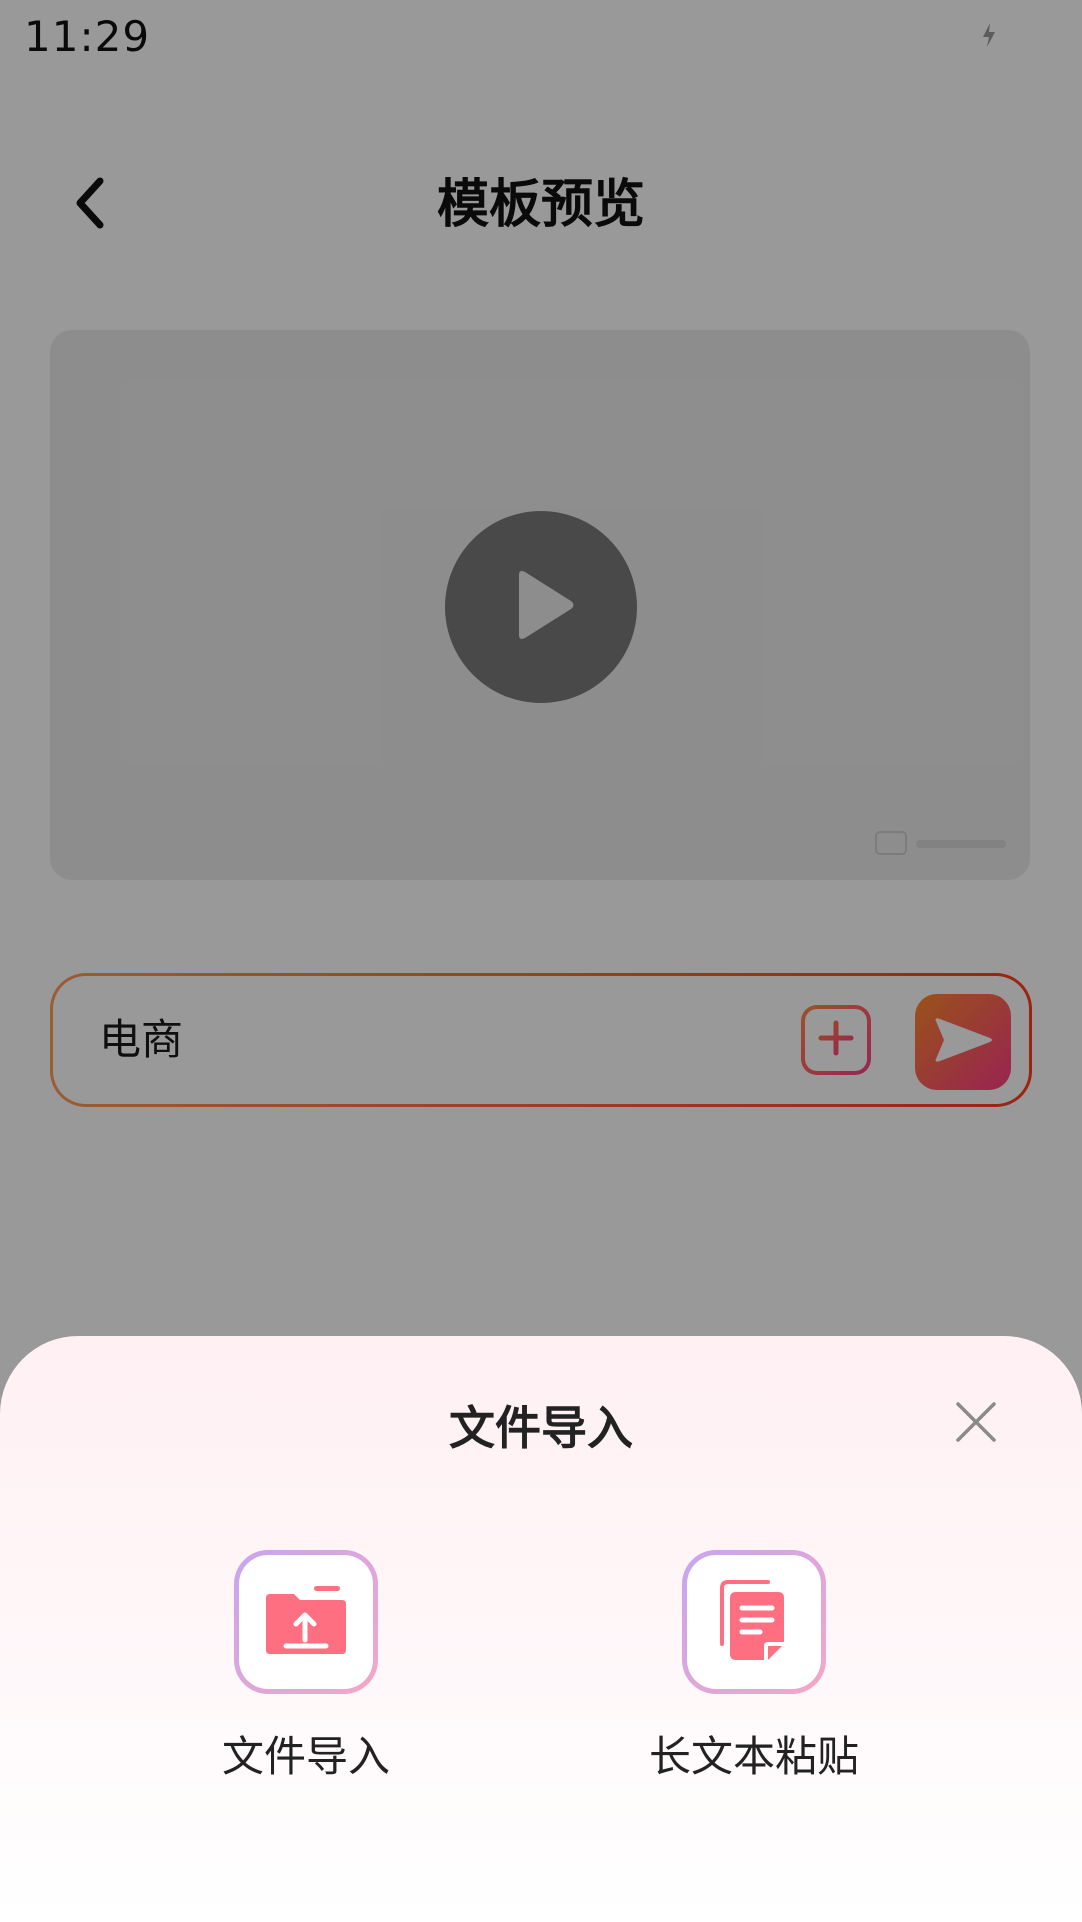  I want to click on close-button, so click(976, 1424).